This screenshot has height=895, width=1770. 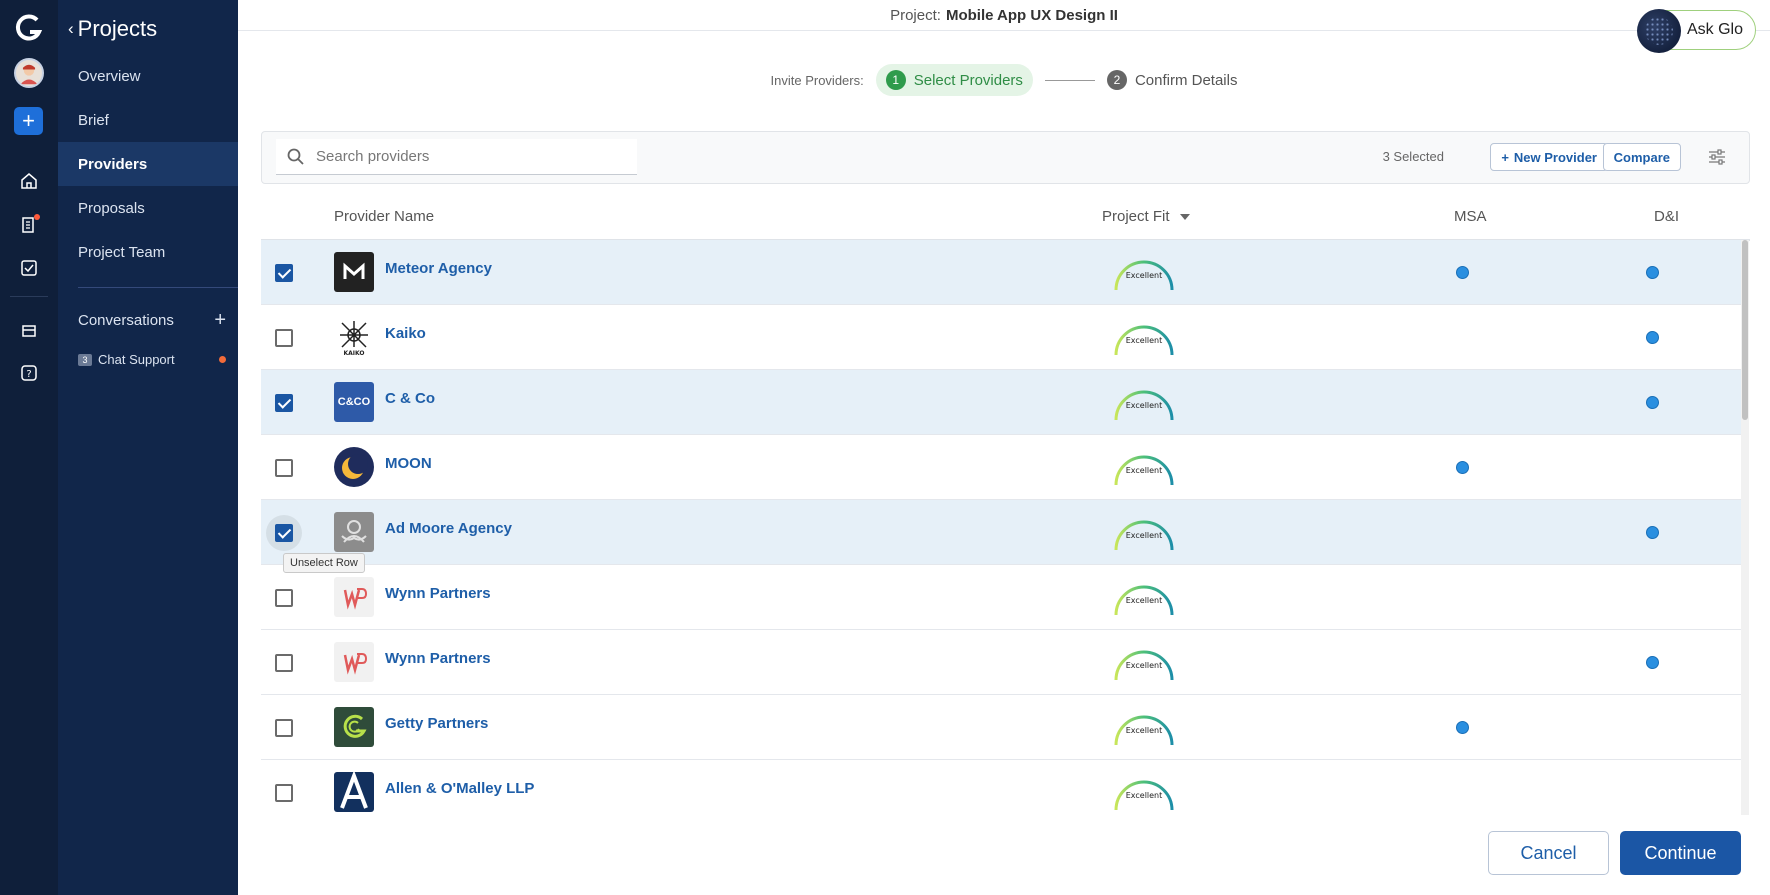 What do you see at coordinates (1069, 80) in the screenshot?
I see `step-connector` at bounding box center [1069, 80].